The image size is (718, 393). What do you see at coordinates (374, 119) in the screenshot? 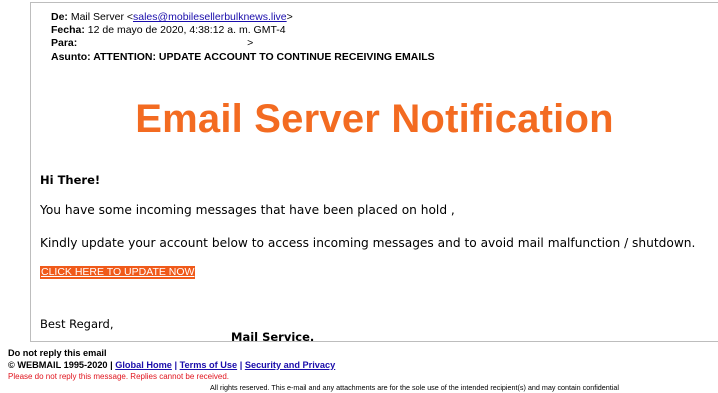
I see `notification-headline: Email Server Notification` at bounding box center [374, 119].